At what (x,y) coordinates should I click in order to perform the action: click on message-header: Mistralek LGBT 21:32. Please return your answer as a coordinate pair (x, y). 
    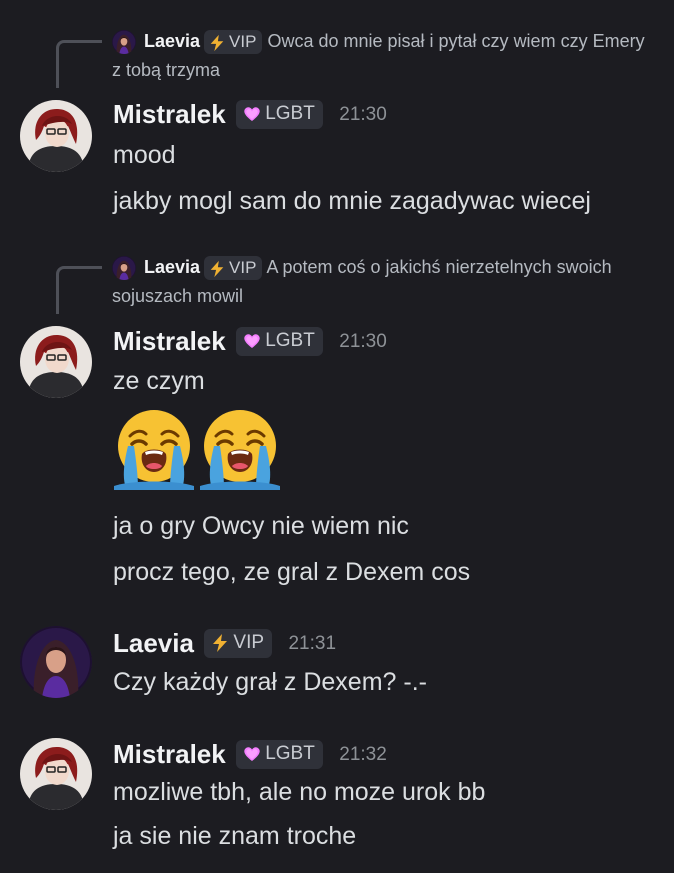
    Looking at the image, I should click on (250, 754).